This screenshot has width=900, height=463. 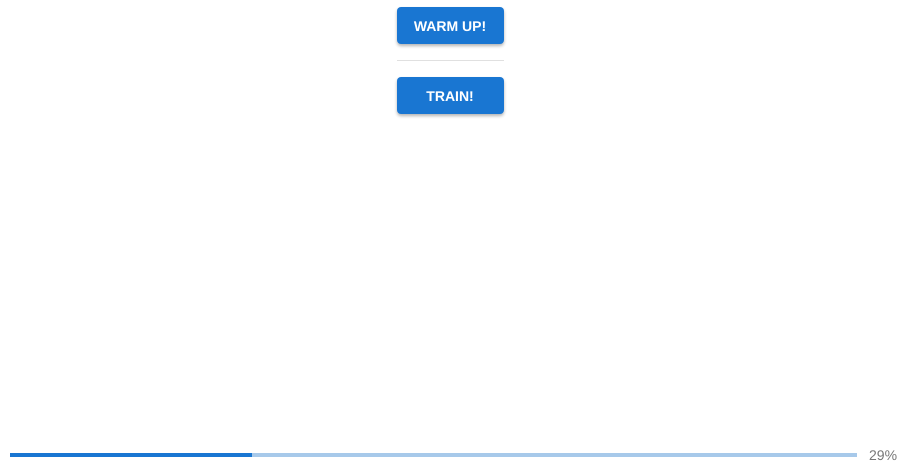 What do you see at coordinates (450, 95) in the screenshot?
I see `action-button: TRAIN!` at bounding box center [450, 95].